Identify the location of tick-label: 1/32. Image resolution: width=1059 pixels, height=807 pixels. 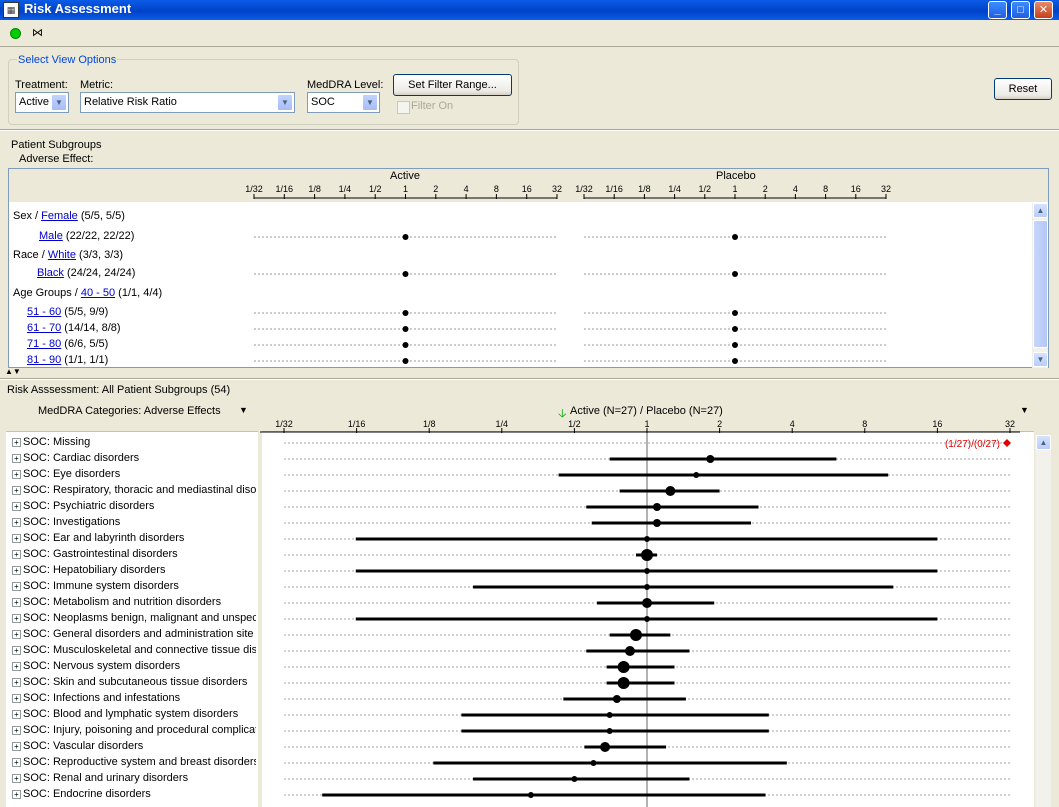
(284, 424).